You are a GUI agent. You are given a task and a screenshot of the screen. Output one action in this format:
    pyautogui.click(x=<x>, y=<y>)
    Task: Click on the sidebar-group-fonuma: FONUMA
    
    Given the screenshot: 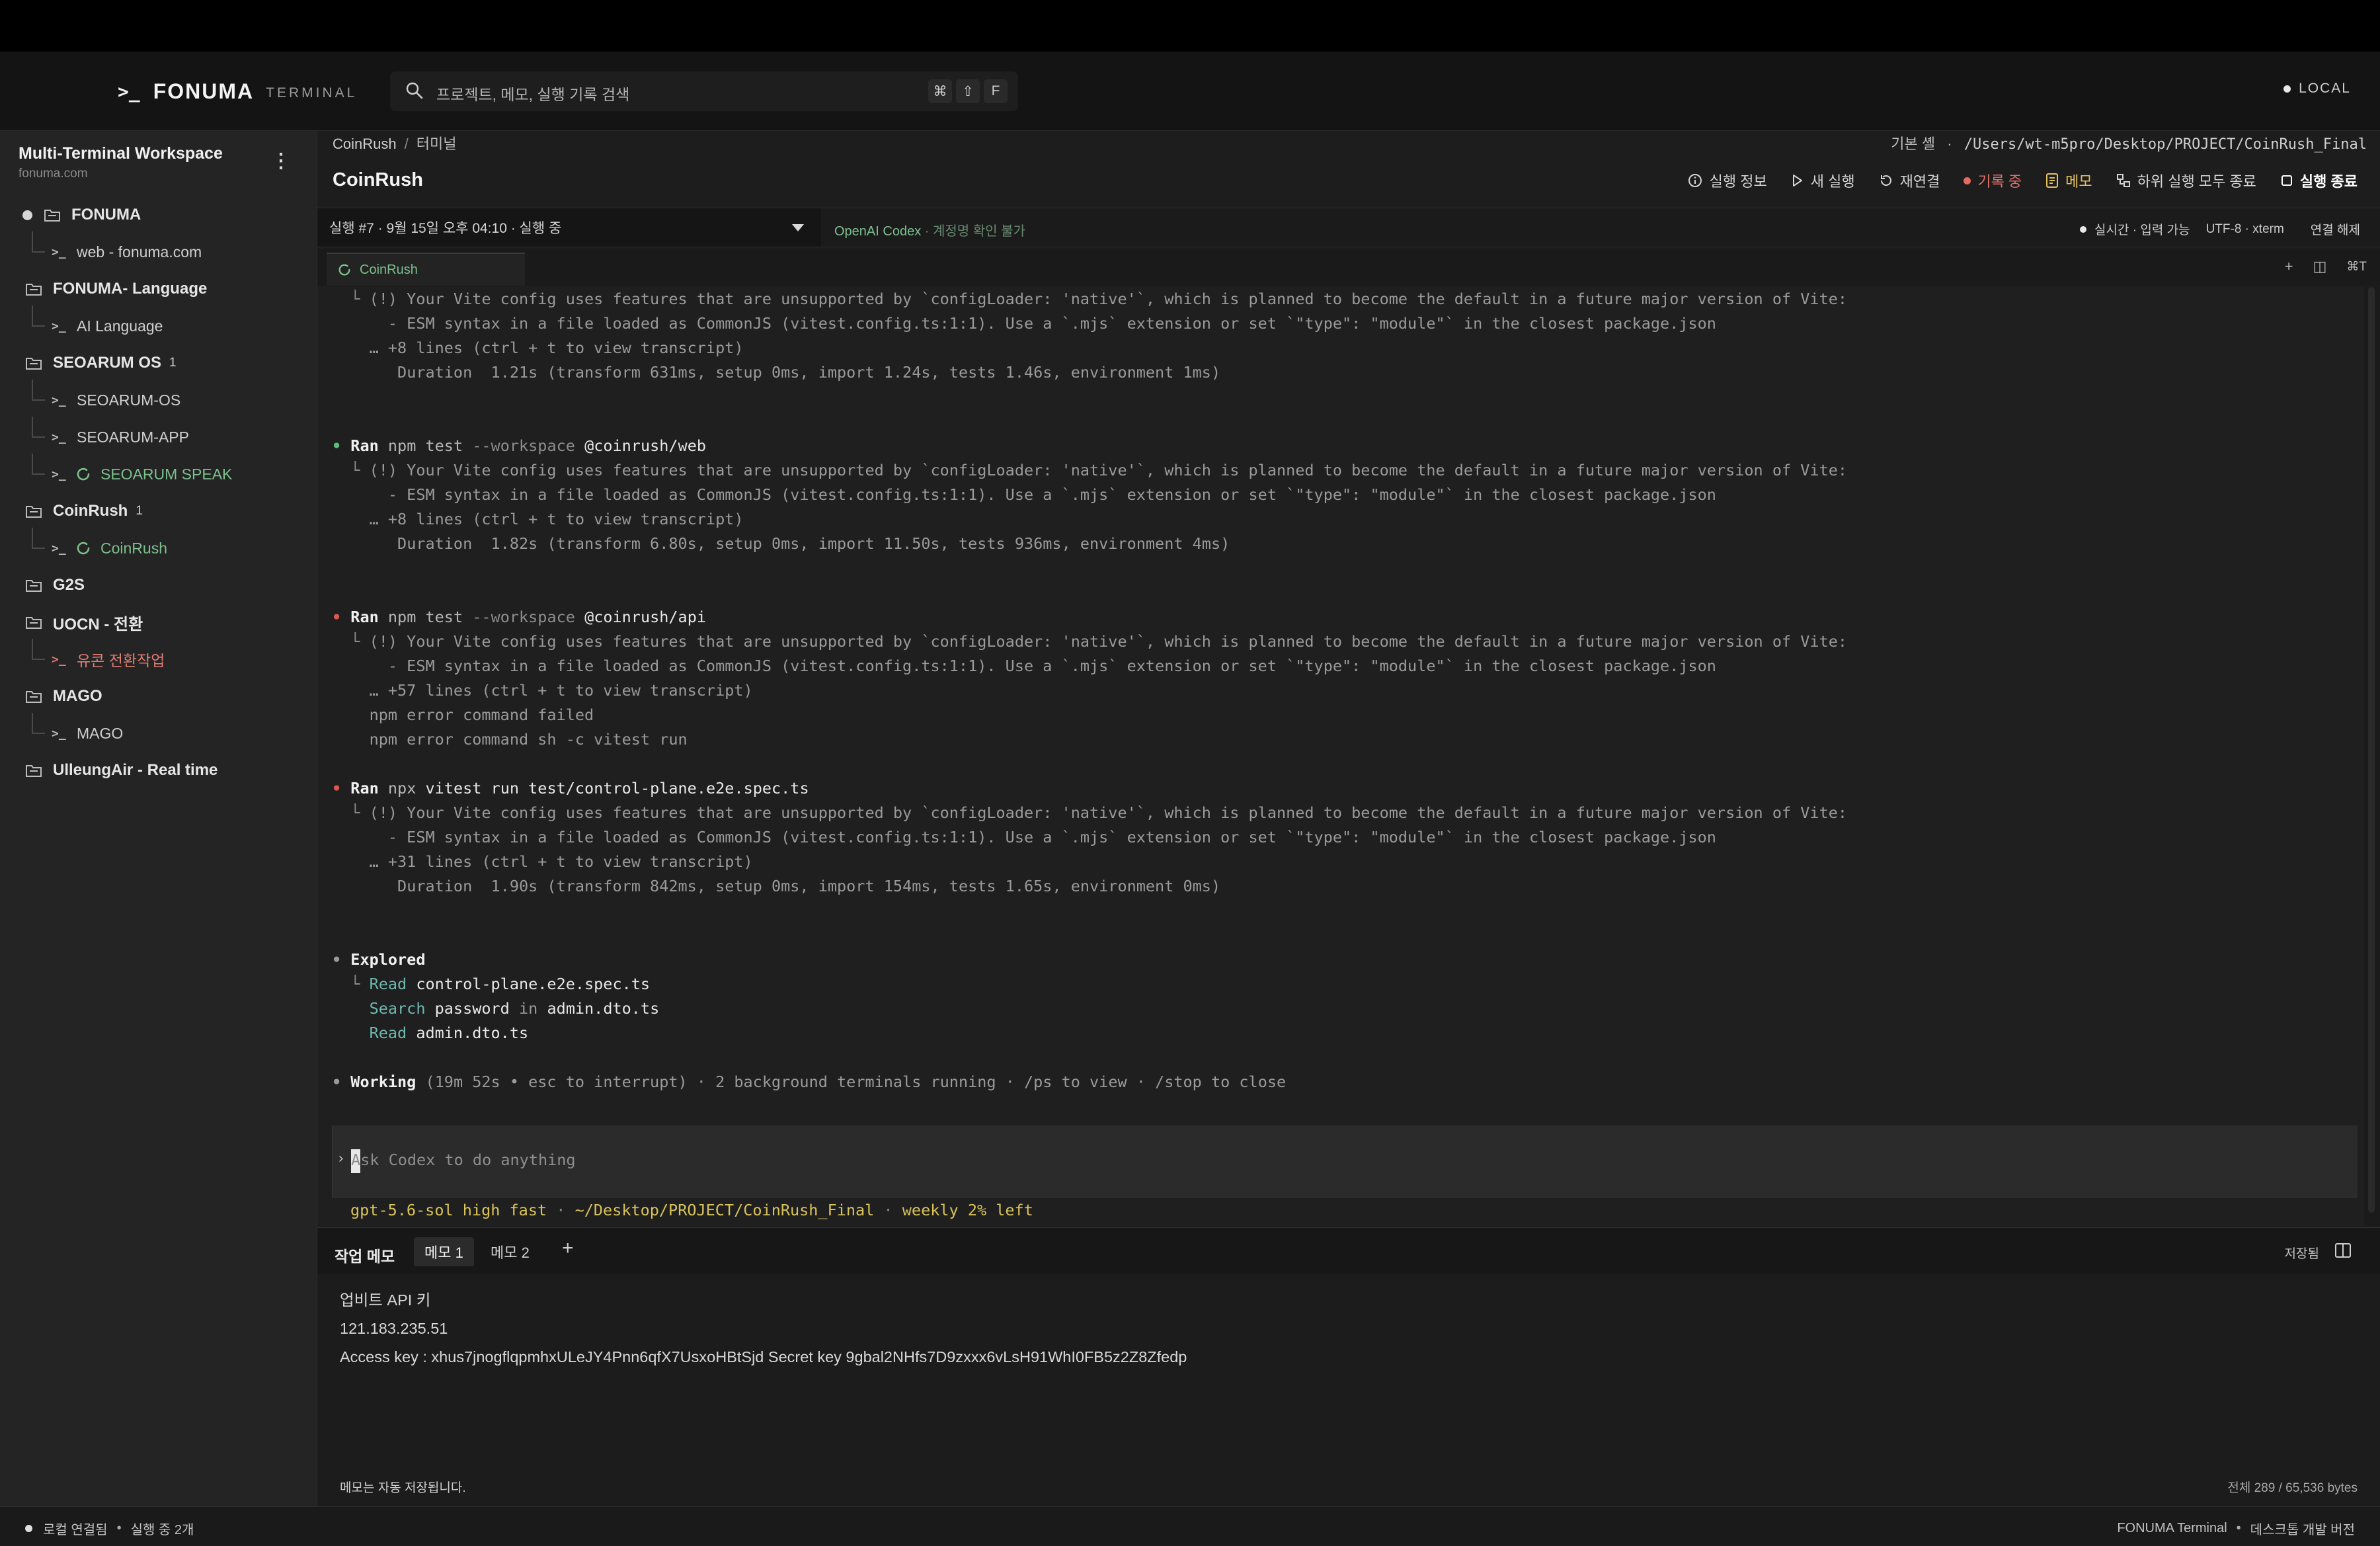 What is the action you would take?
    pyautogui.click(x=158, y=214)
    